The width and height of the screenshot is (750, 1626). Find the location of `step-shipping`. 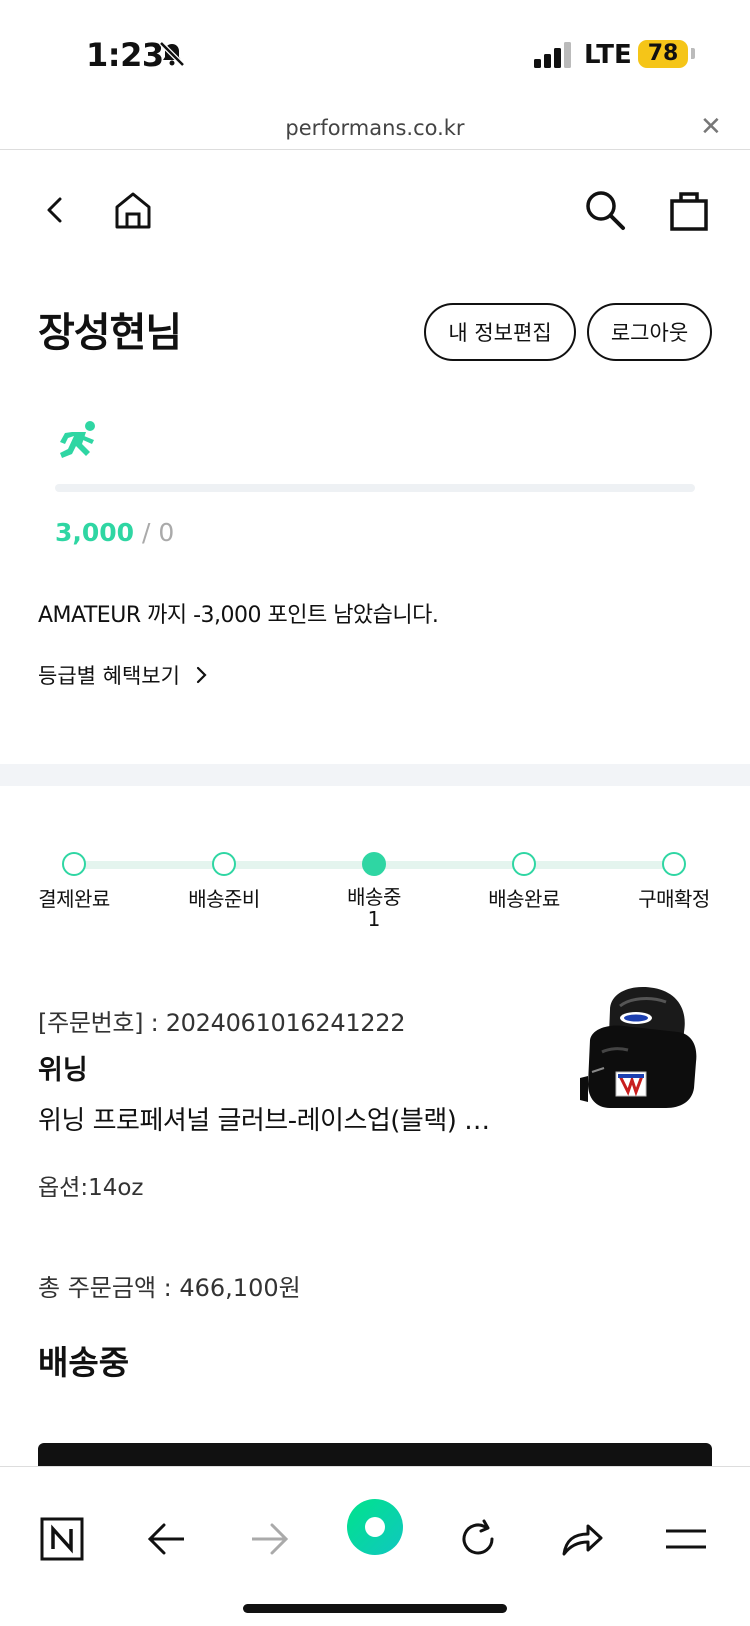

step-shipping is located at coordinates (374, 858).